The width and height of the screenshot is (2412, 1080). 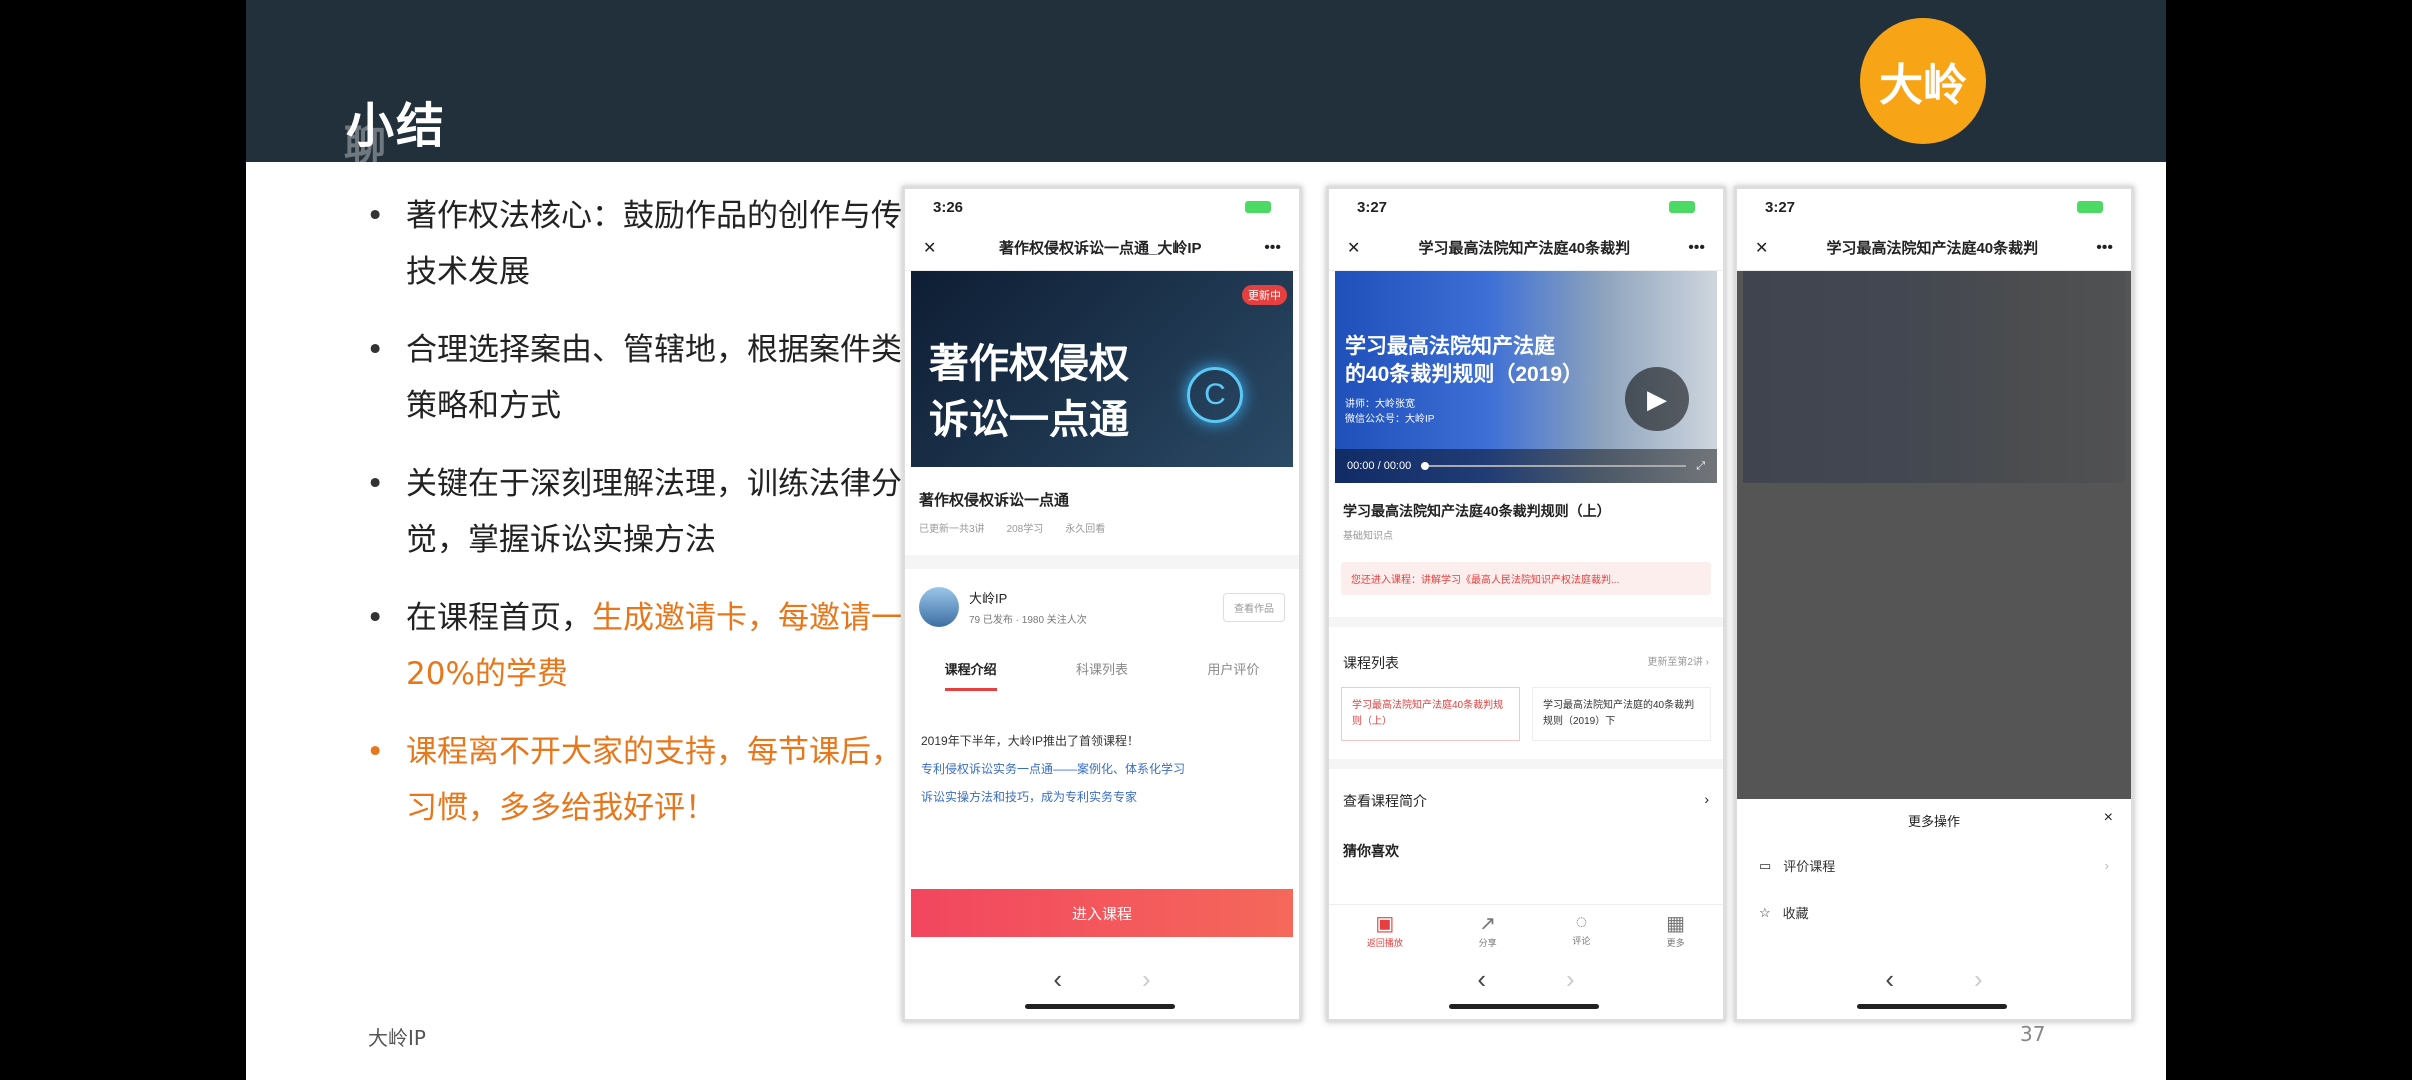 What do you see at coordinates (970, 675) in the screenshot?
I see `tab-intro: 课程介绍` at bounding box center [970, 675].